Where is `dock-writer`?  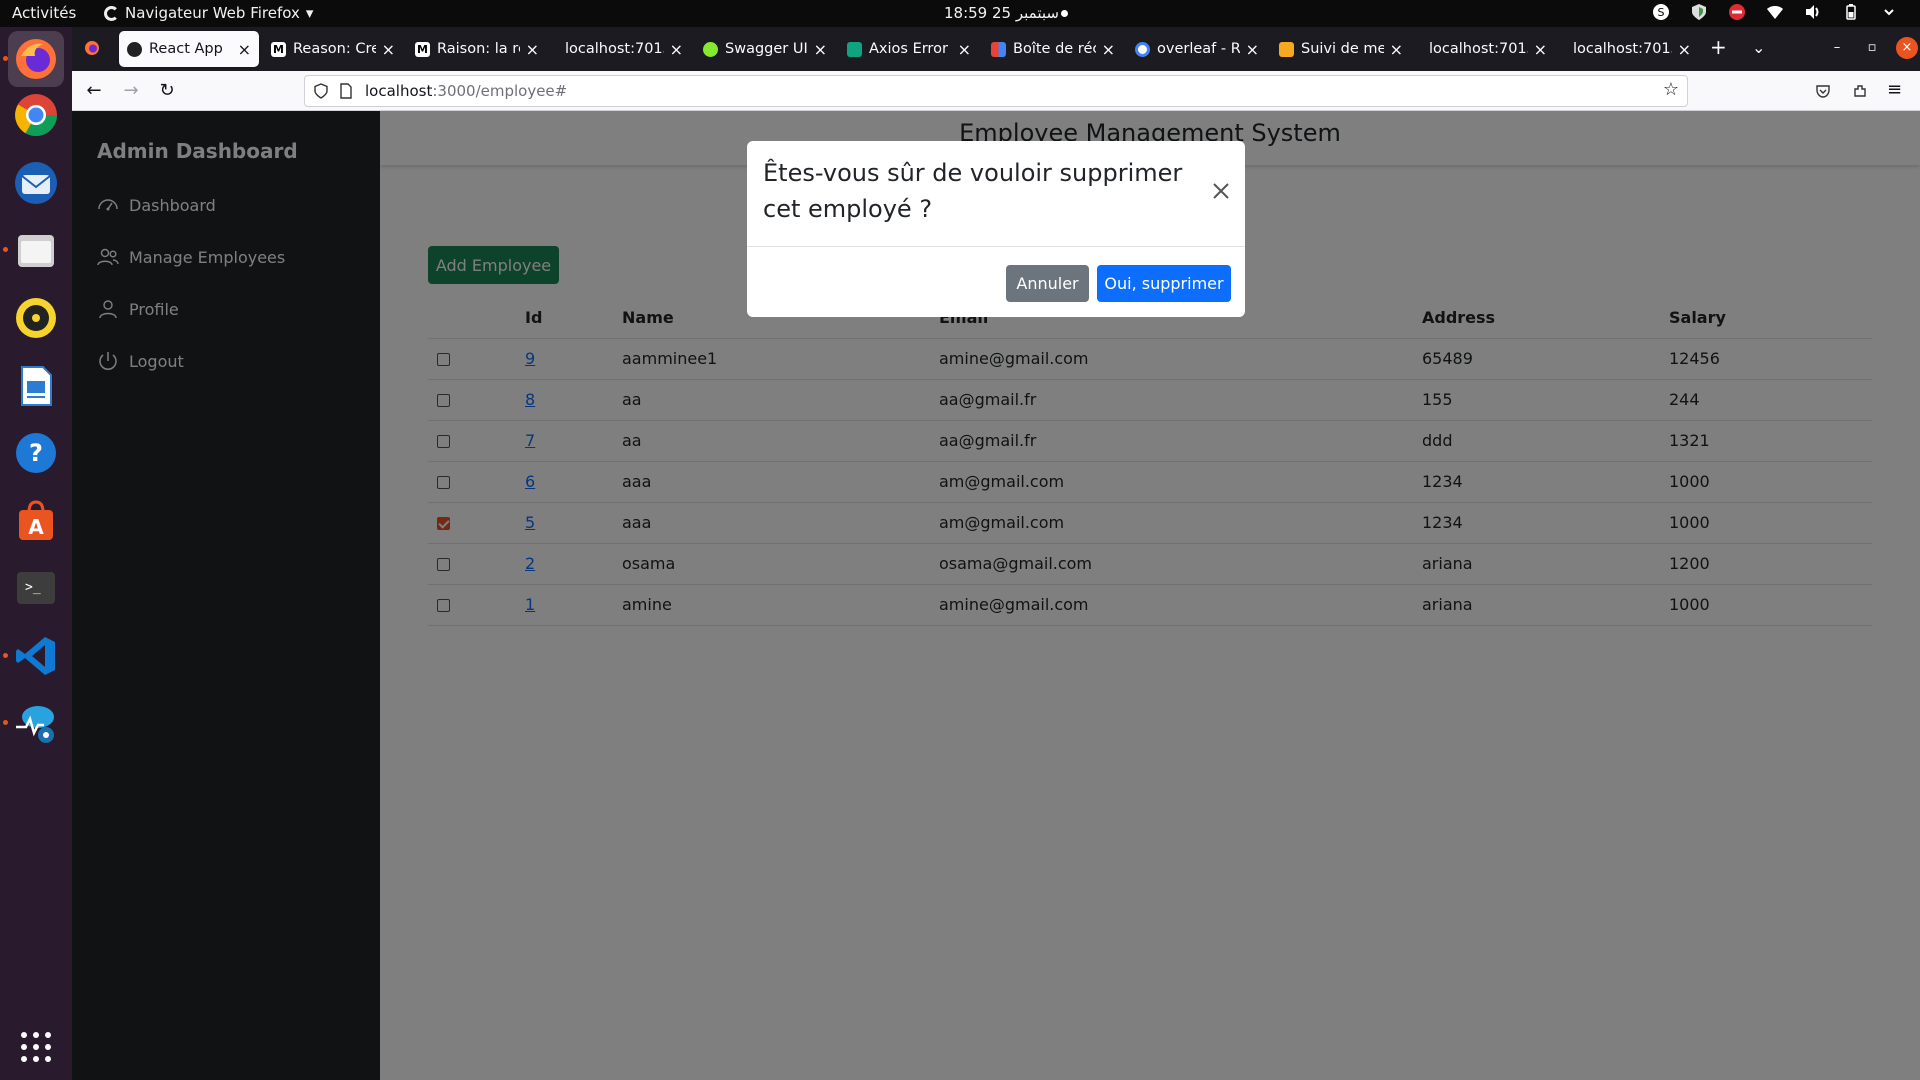
dock-writer is located at coordinates (36, 386).